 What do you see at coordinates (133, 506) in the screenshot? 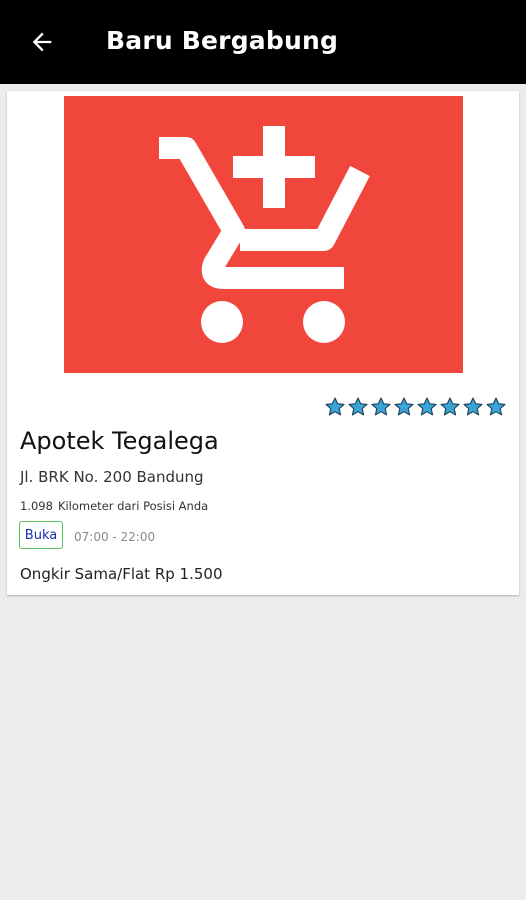
I see `distance-label: Kilometer dari Posisi Anda` at bounding box center [133, 506].